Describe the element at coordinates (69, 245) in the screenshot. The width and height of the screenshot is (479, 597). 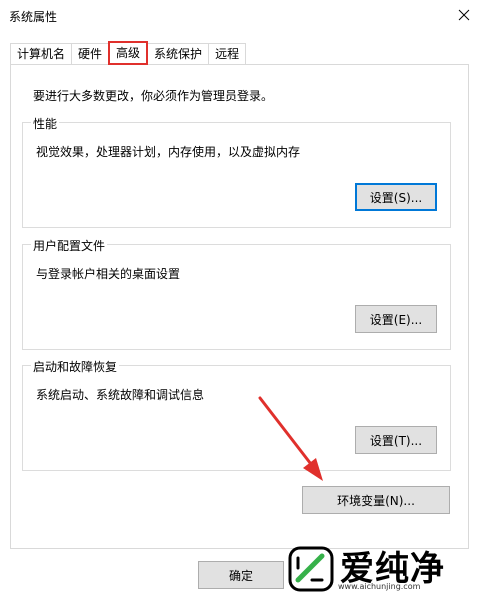
I see `user-profiles-label: 用户配置文件` at that location.